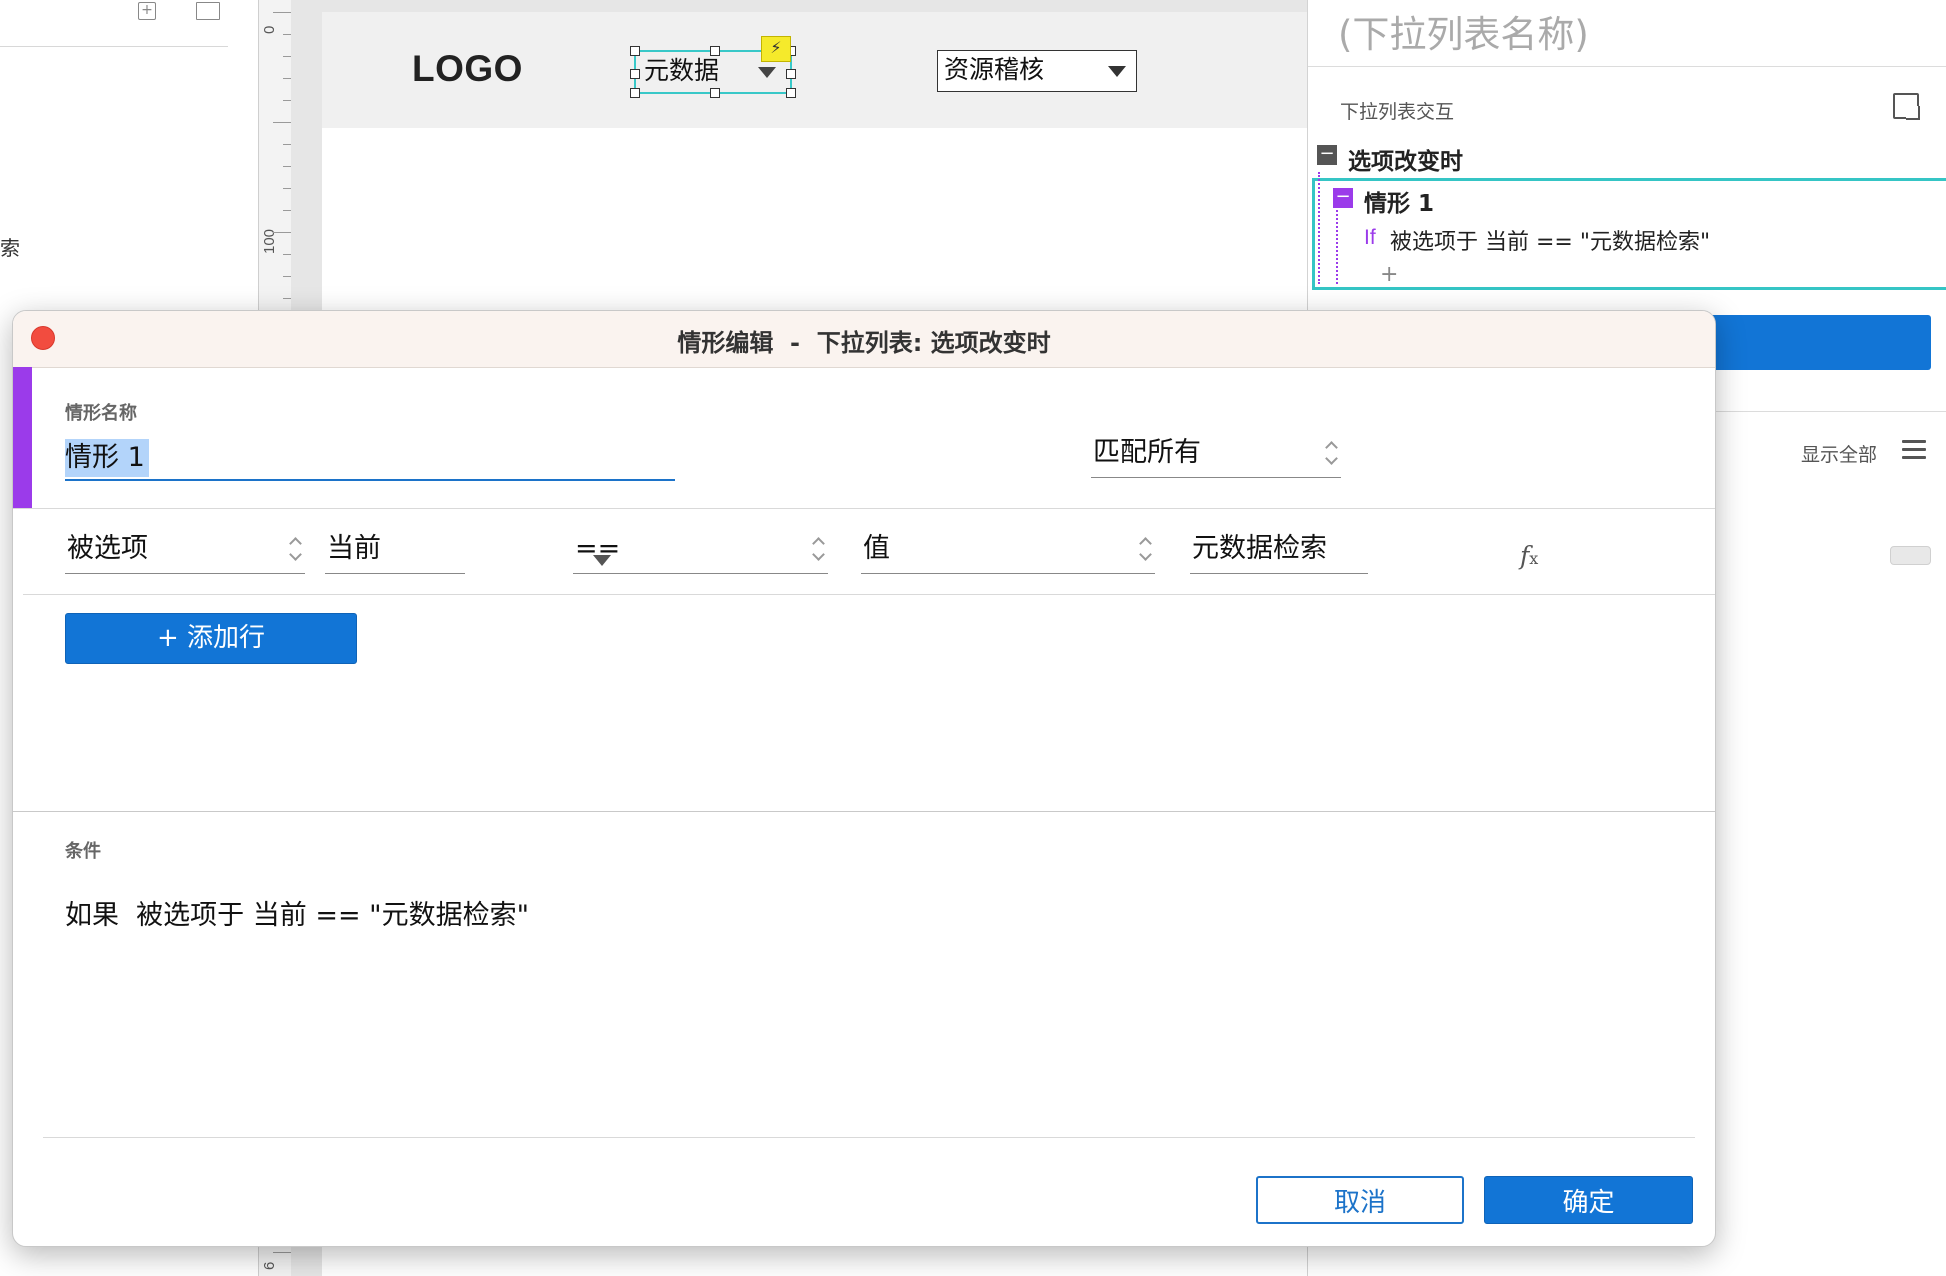 The height and width of the screenshot is (1276, 1946). Describe the element at coordinates (1117, 71) in the screenshot. I see `chevron-down-icon` at that location.